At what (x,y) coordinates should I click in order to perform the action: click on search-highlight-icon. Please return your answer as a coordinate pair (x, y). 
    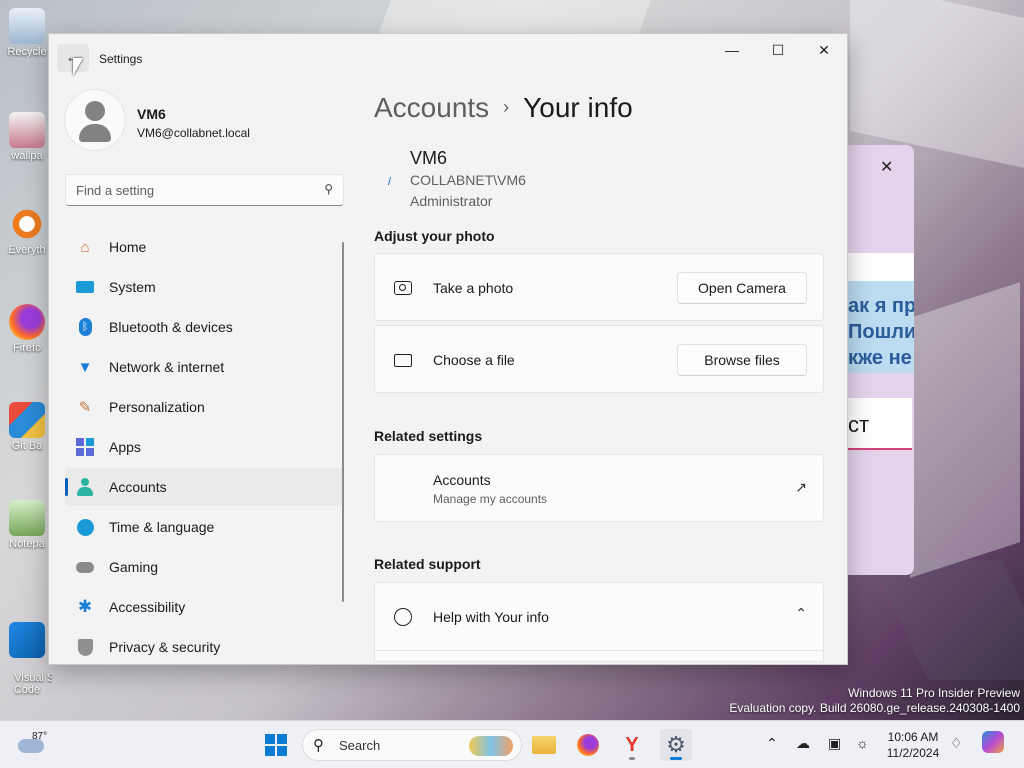
    Looking at the image, I should click on (491, 746).